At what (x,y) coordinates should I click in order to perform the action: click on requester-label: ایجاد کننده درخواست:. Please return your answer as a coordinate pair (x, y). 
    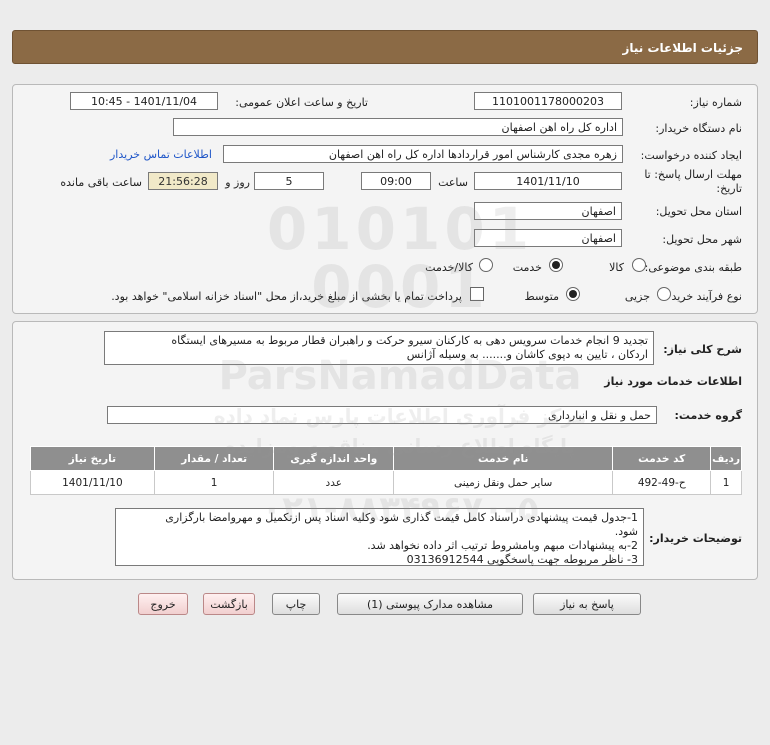
    Looking at the image, I should click on (691, 155).